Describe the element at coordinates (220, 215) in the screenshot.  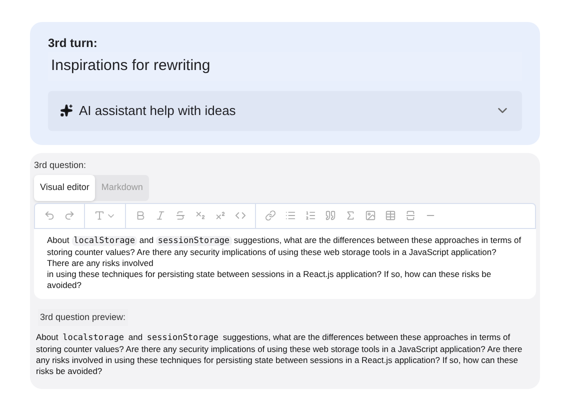
I see `superscript-icon` at that location.